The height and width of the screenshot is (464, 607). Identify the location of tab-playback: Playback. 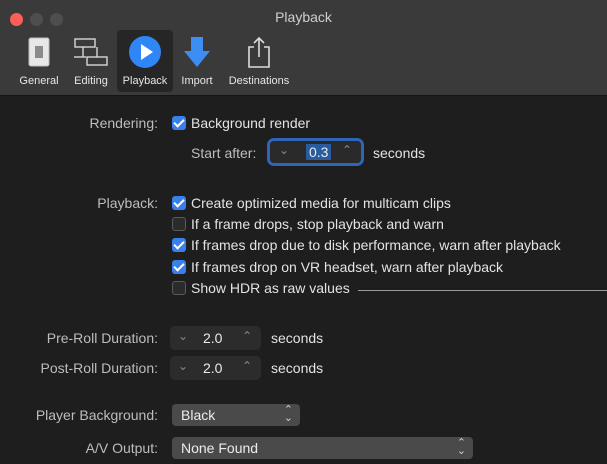
(145, 61).